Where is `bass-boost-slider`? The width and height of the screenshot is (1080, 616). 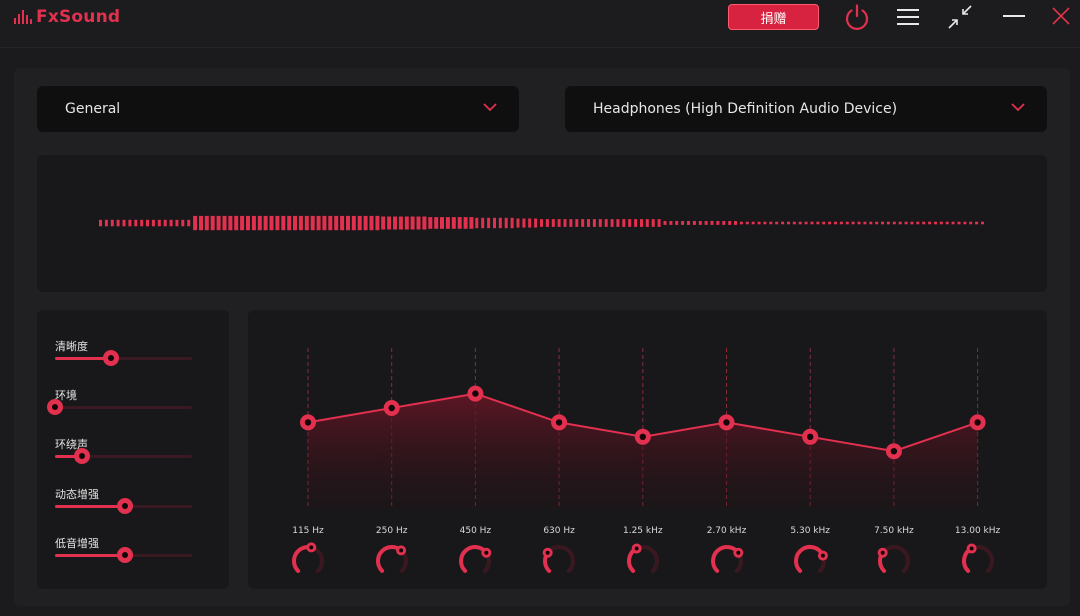
bass-boost-slider is located at coordinates (123, 555).